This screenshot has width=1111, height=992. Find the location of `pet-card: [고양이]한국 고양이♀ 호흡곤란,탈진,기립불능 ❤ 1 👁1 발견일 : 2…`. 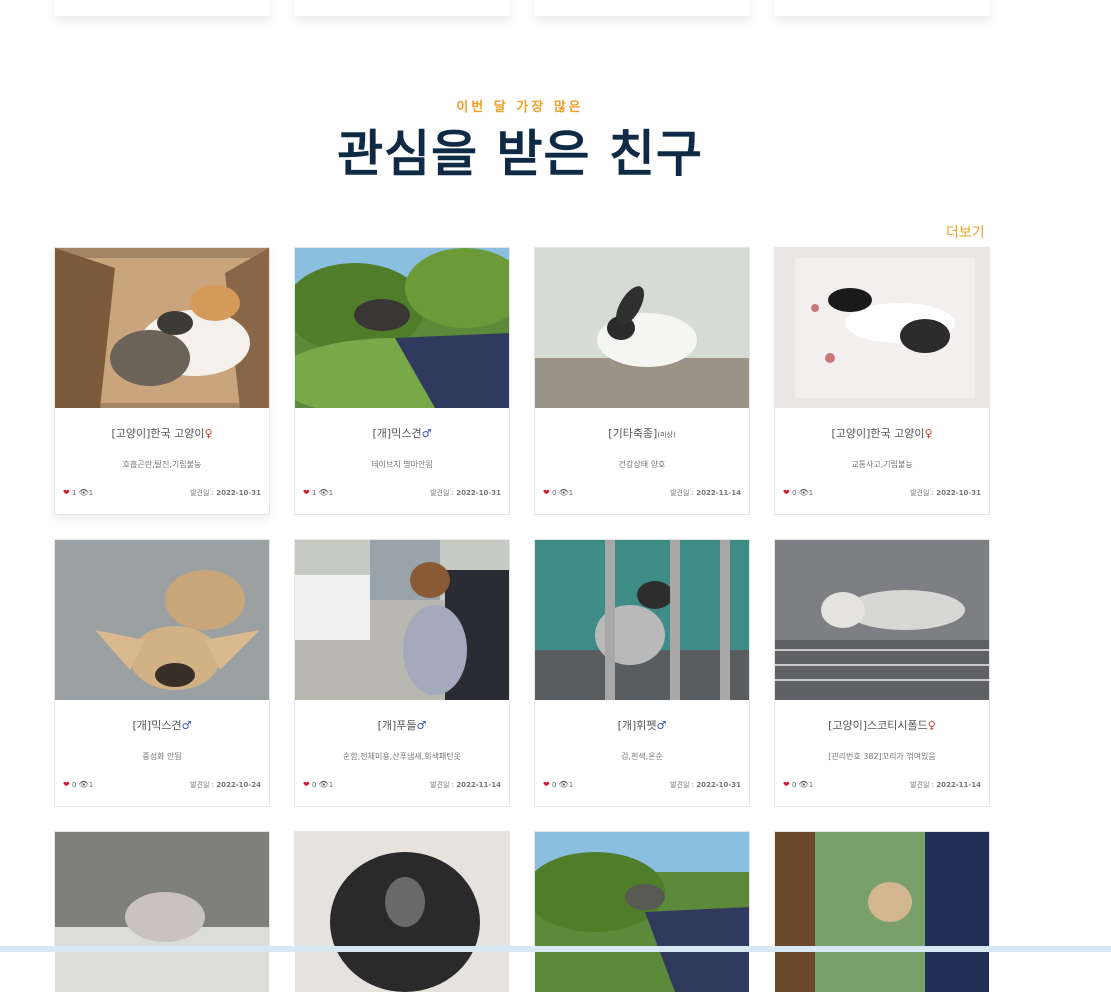

pet-card: [고양이]한국 고양이♀ 호흡곤란,탈진,기립불능 ❤ 1 👁1 발견일 : 2… is located at coordinates (162, 381).